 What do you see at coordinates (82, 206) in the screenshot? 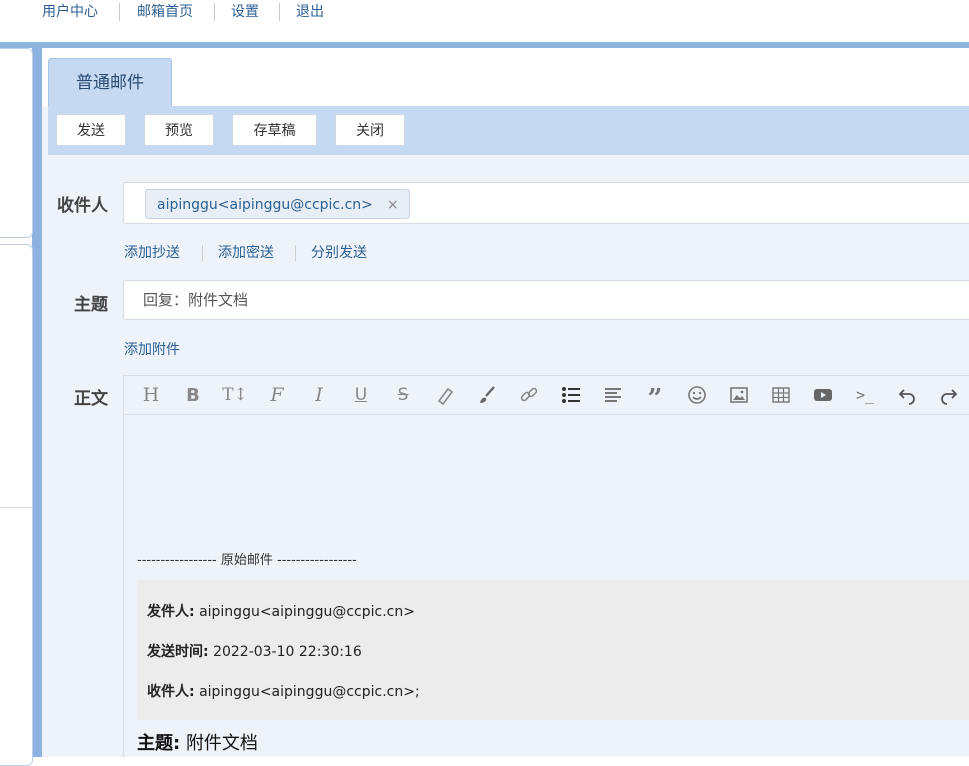
I see `recipient-label: 收件人` at bounding box center [82, 206].